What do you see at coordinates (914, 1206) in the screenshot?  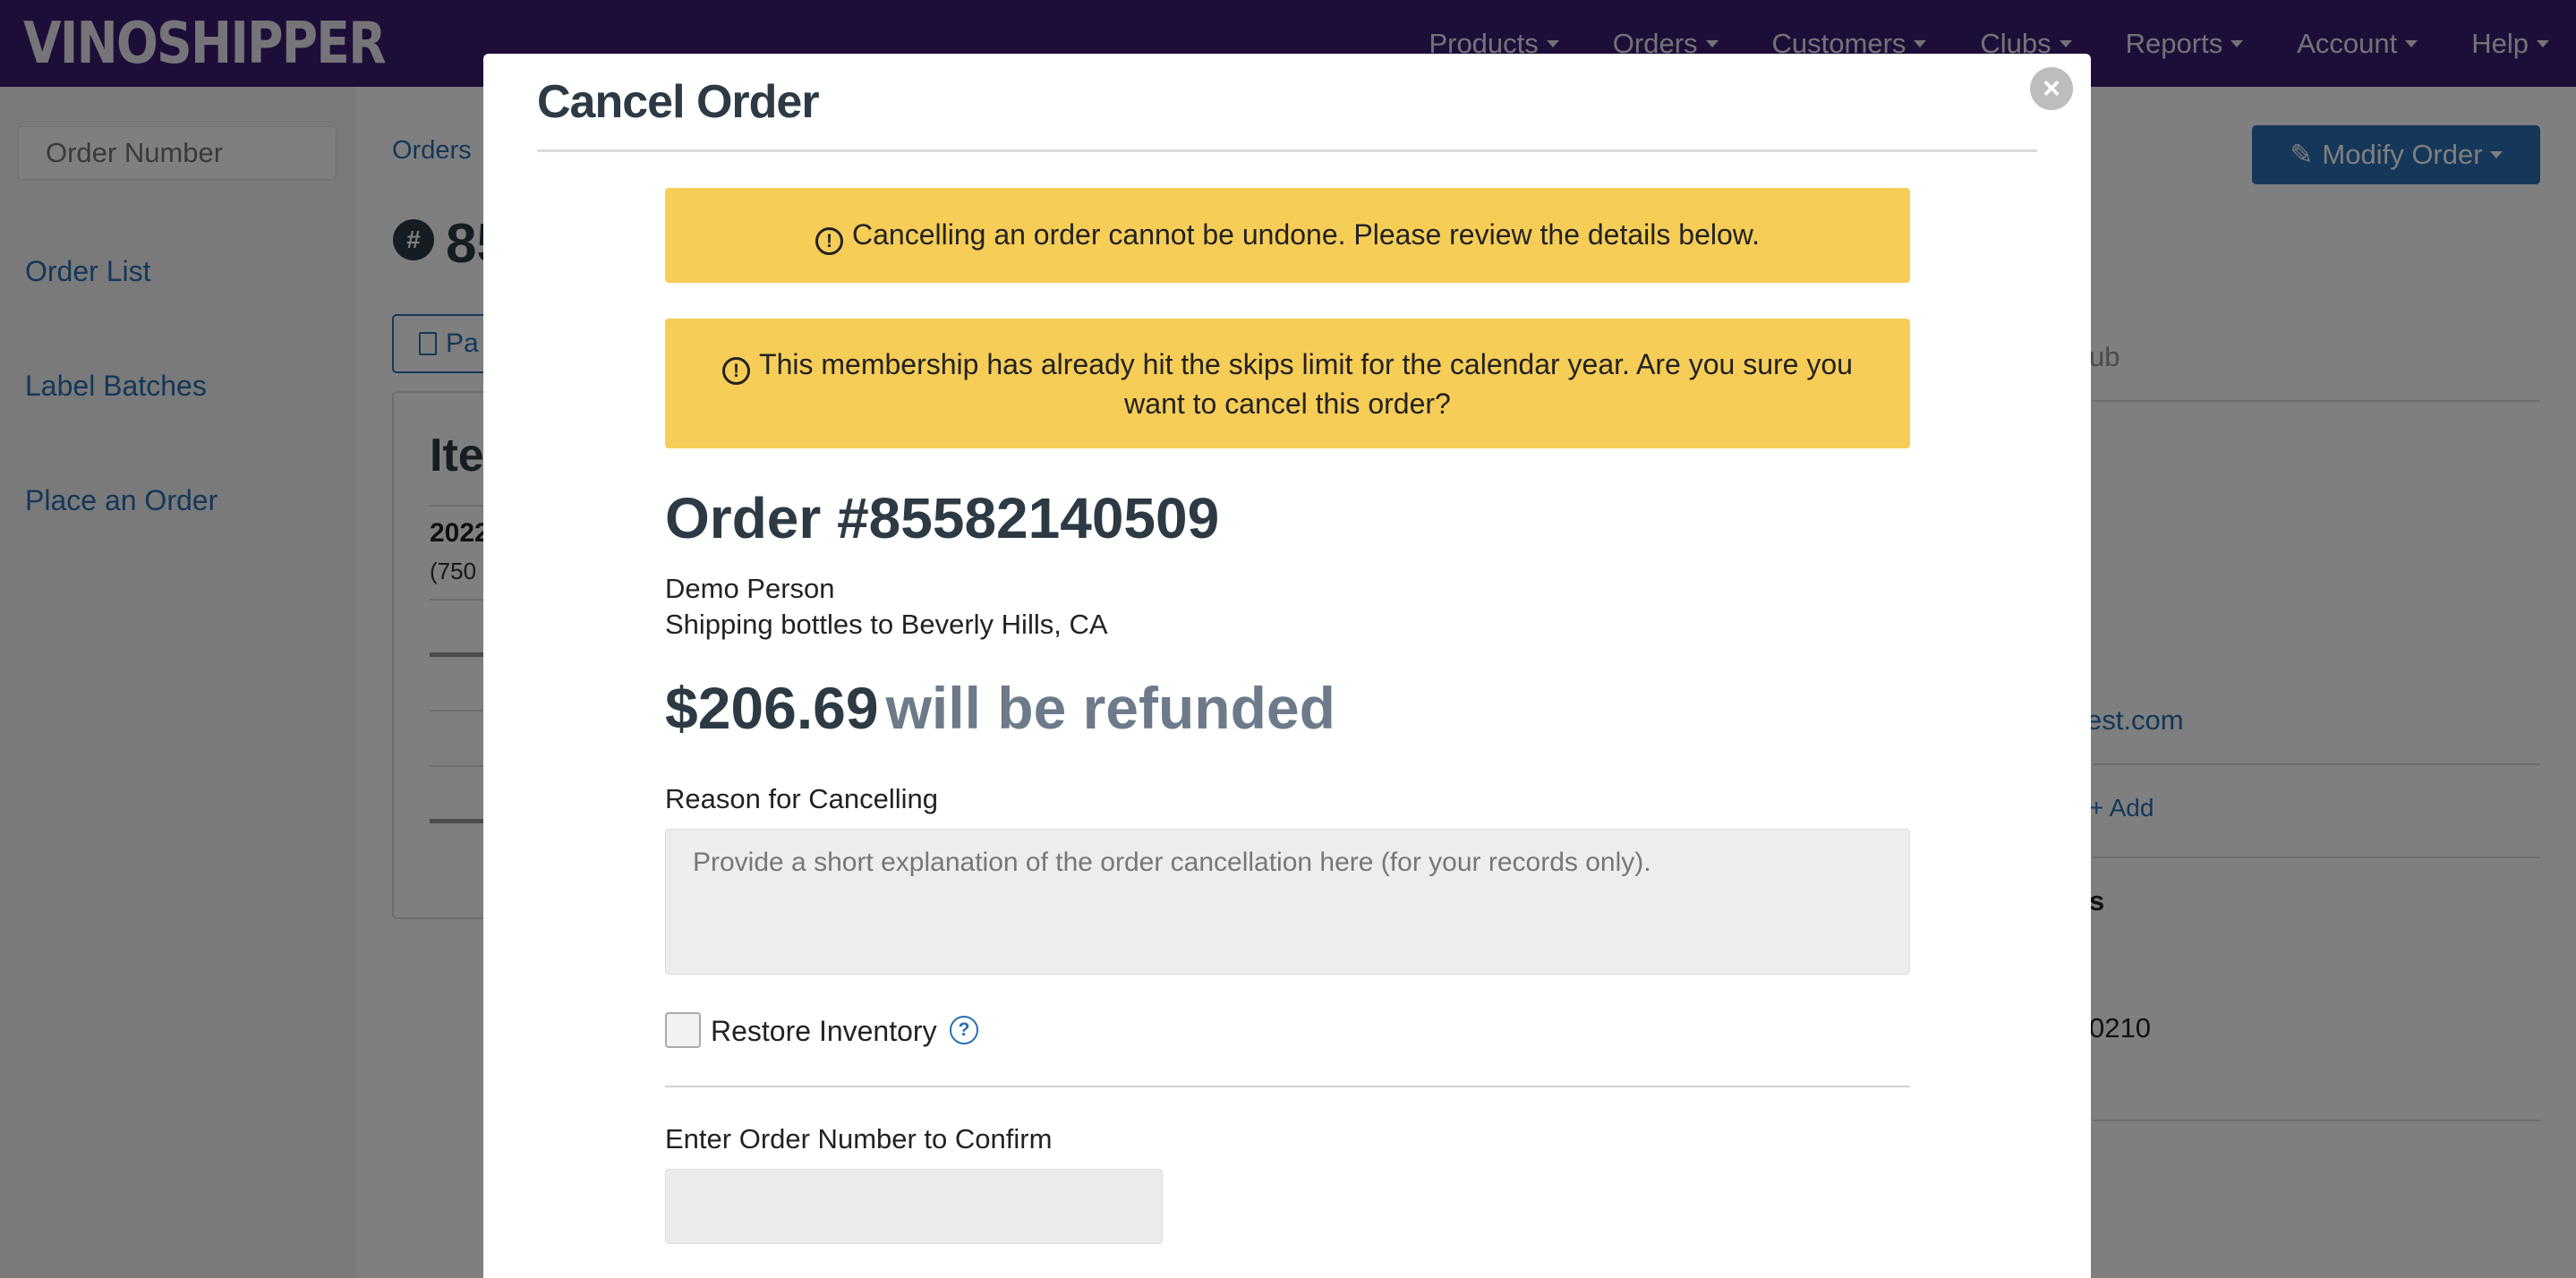 I see `confirm-order-number-input` at bounding box center [914, 1206].